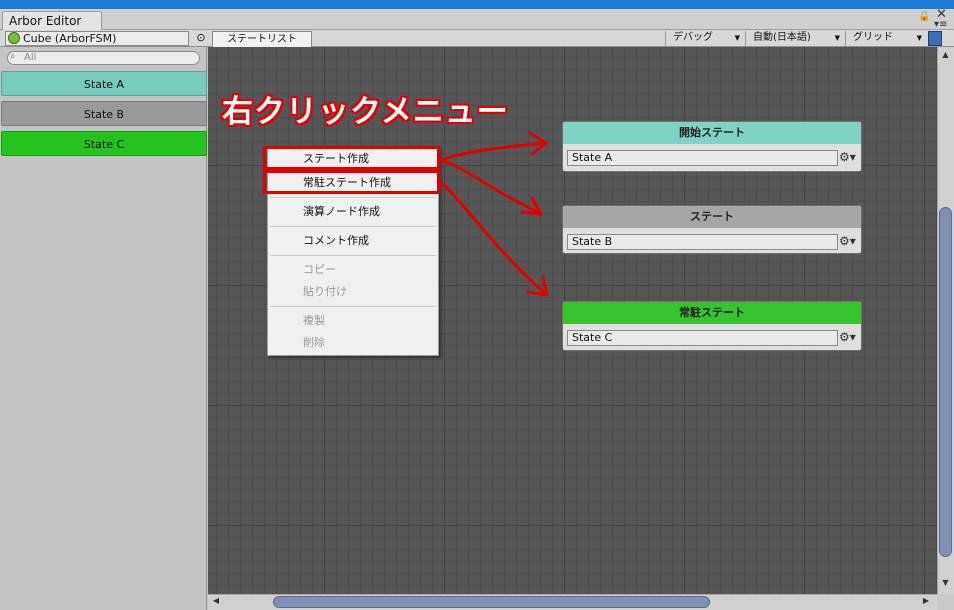  I want to click on scroll-corner, so click(945, 602).